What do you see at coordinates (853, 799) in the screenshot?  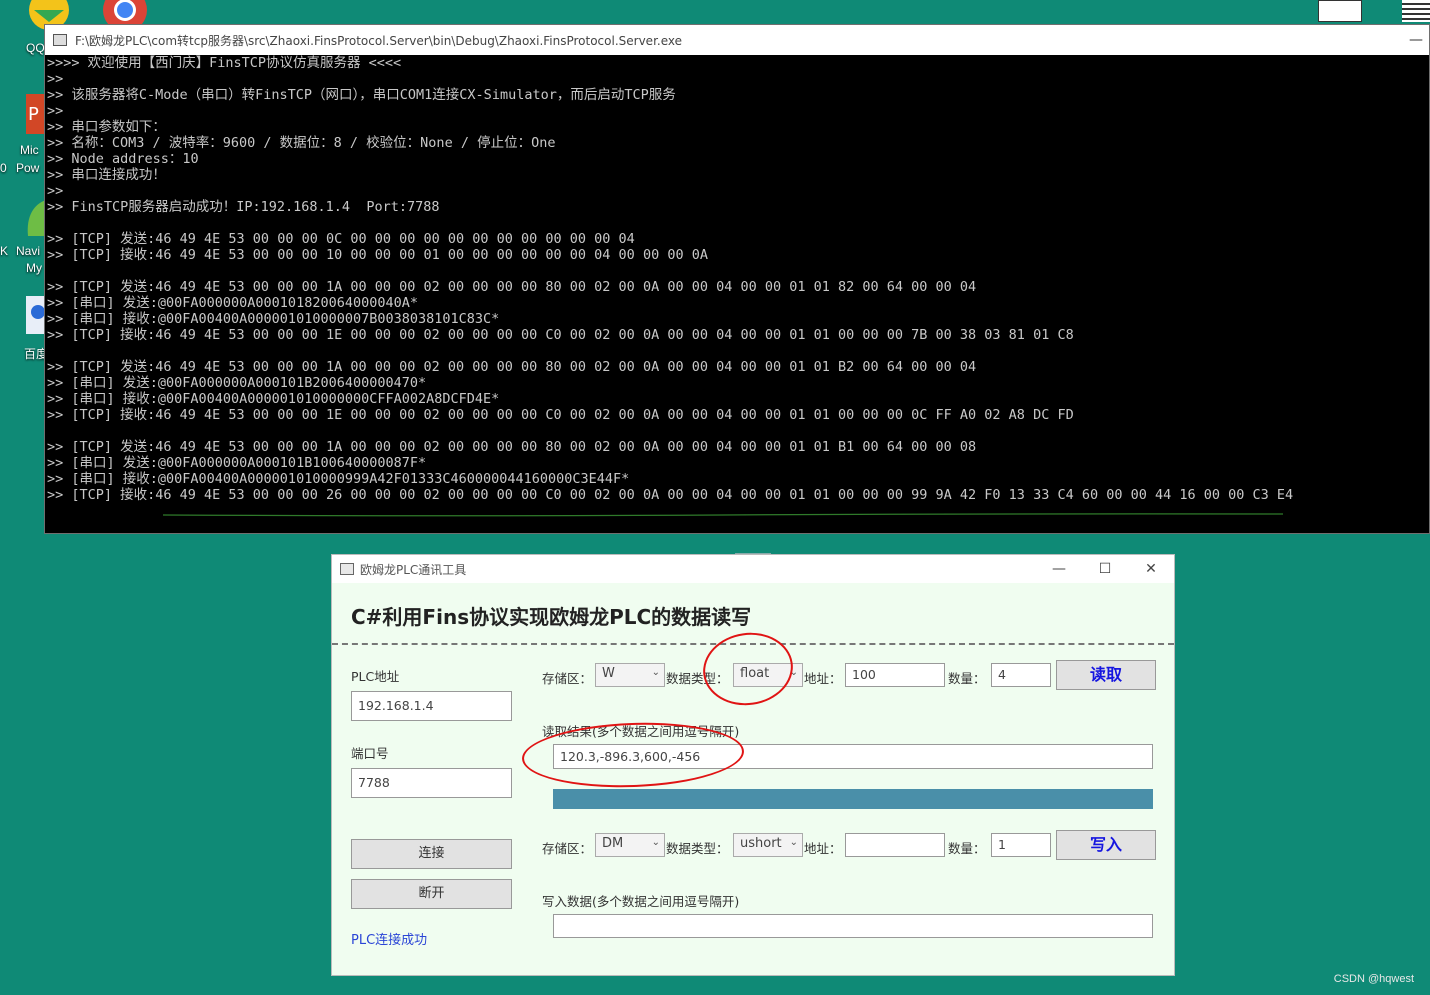 I see `progress-bar` at bounding box center [853, 799].